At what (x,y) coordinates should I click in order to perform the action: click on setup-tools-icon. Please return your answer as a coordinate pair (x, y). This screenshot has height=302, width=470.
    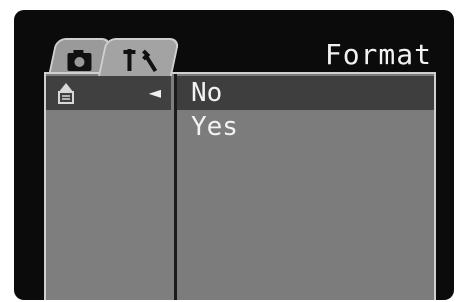
    Looking at the image, I should click on (138, 59).